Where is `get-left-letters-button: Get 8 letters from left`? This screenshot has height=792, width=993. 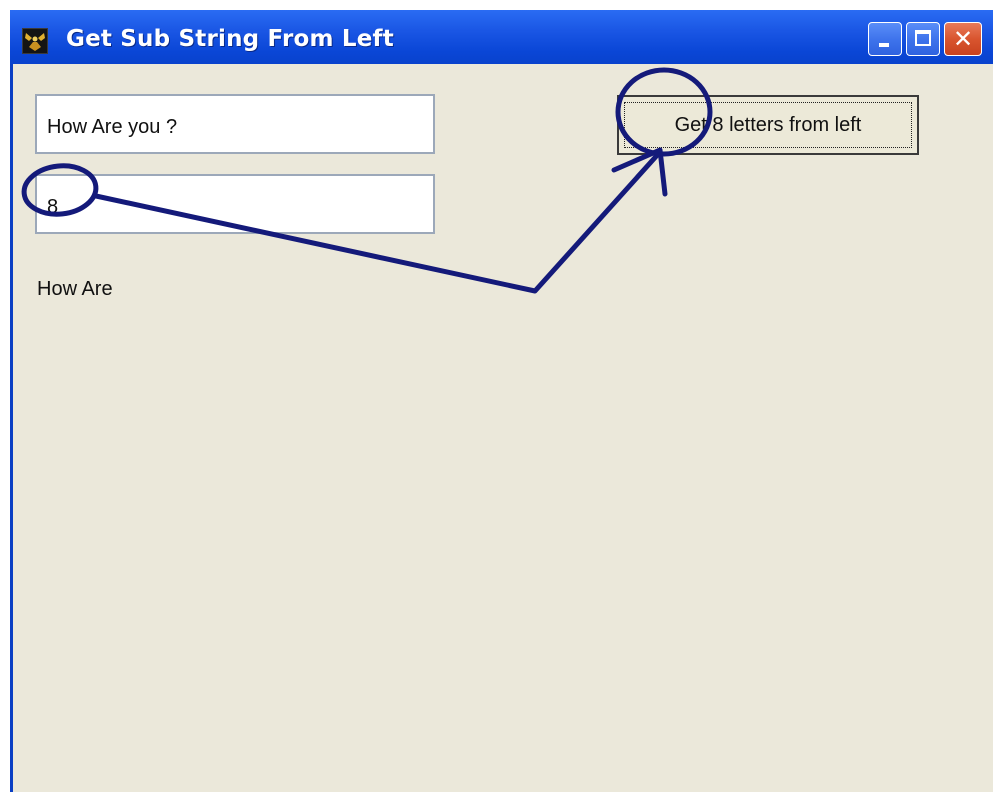
get-left-letters-button: Get 8 letters from left is located at coordinates (768, 125).